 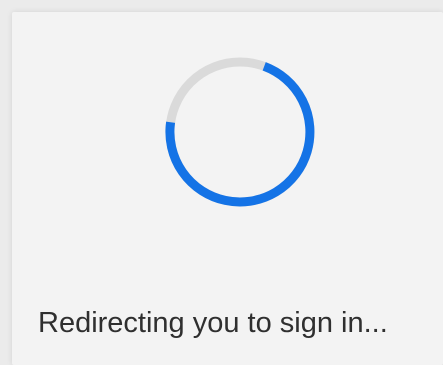 What do you see at coordinates (240, 132) in the screenshot?
I see `loading-spinner-icon` at bounding box center [240, 132].